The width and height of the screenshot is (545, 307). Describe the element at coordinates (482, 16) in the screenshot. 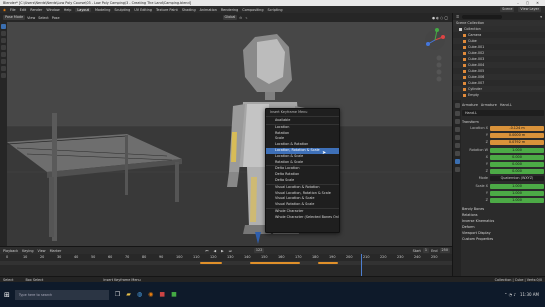

I see `outliner-search-input` at that location.